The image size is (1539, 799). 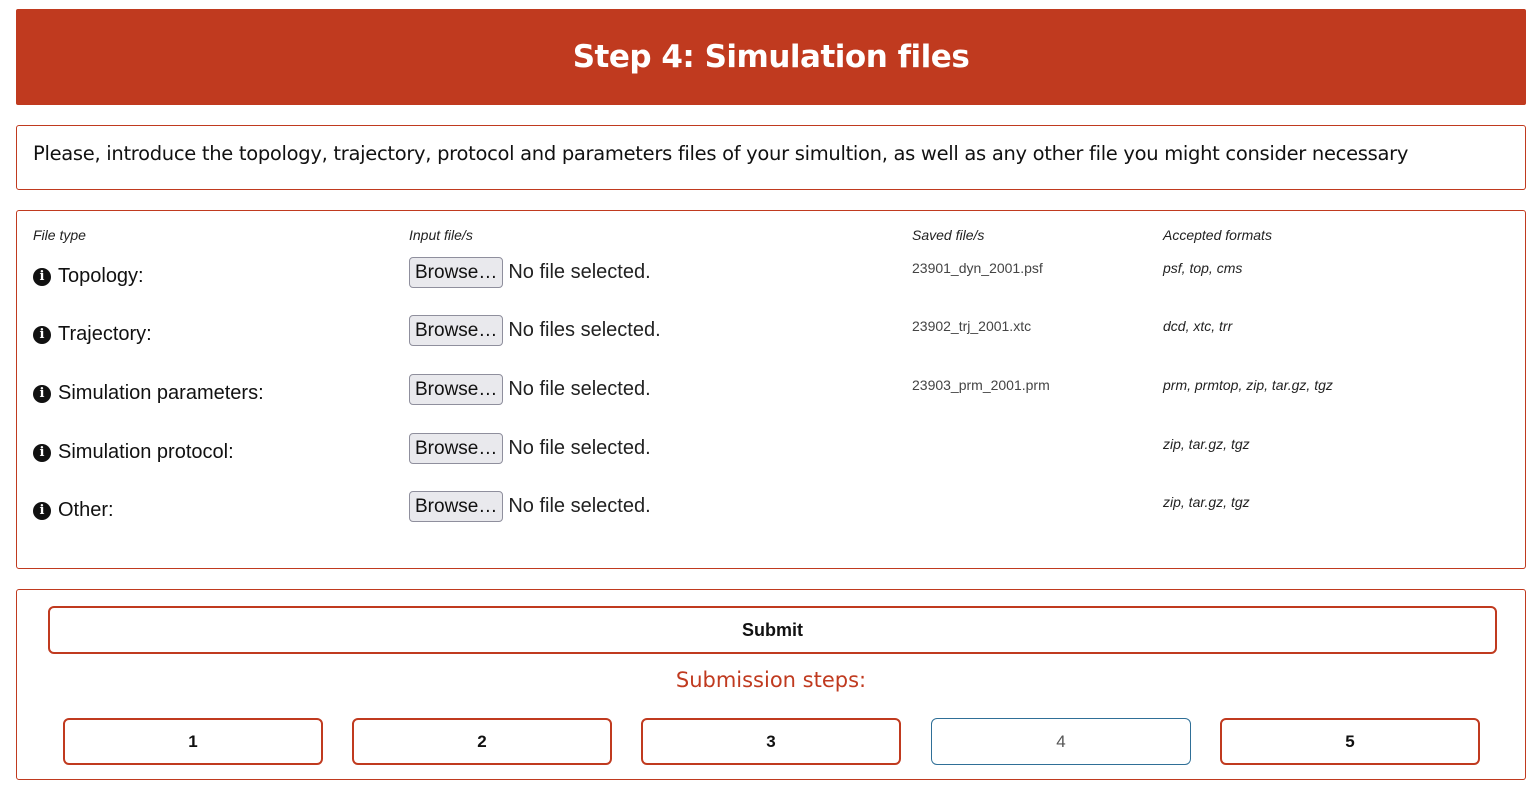 I want to click on col-header-file-type: File type, so click(x=59, y=235).